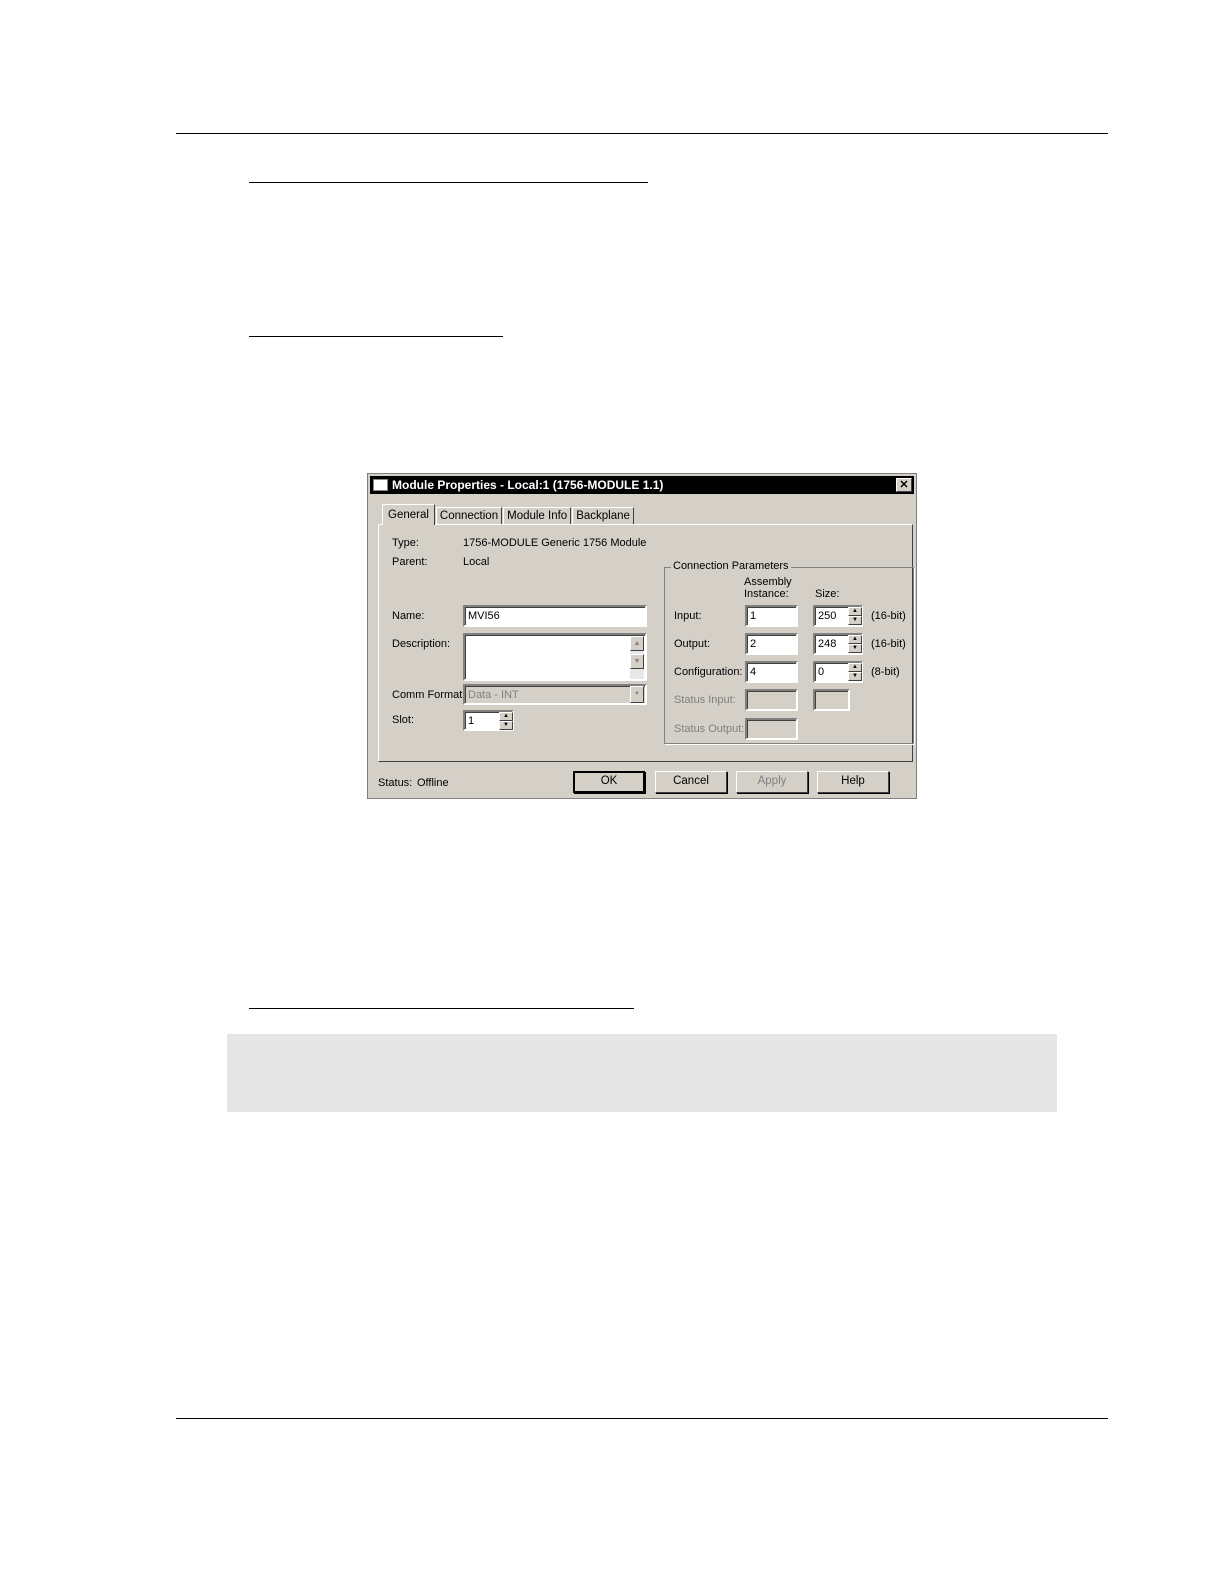 This screenshot has height=1584, width=1224. I want to click on description-scrollbar: ▲ ▼, so click(637, 657).